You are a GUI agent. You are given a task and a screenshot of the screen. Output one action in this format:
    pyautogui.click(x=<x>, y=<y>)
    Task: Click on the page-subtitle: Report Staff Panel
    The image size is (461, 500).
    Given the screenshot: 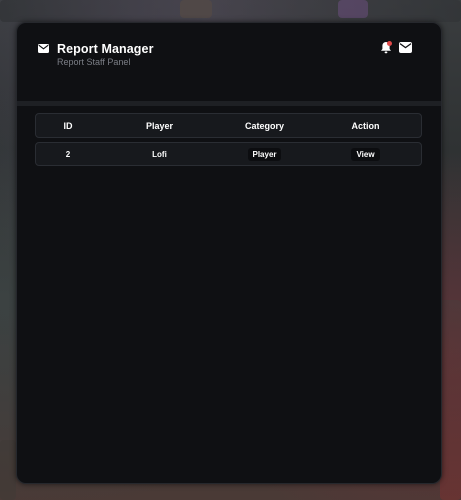 What is the action you would take?
    pyautogui.click(x=94, y=62)
    